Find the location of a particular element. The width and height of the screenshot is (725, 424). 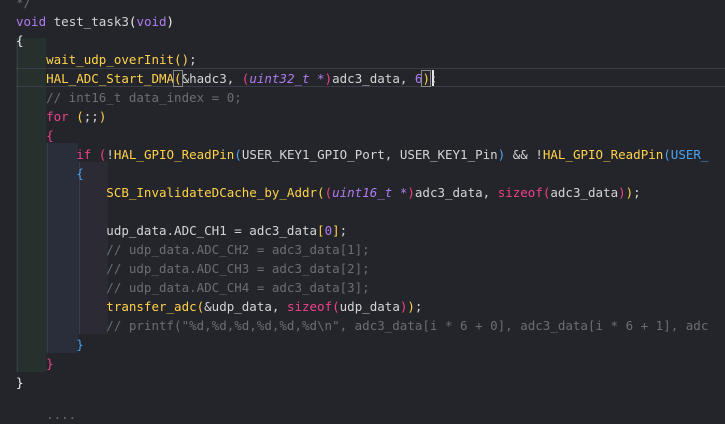

code-token: wait_udp_overInit is located at coordinates (95, 59).